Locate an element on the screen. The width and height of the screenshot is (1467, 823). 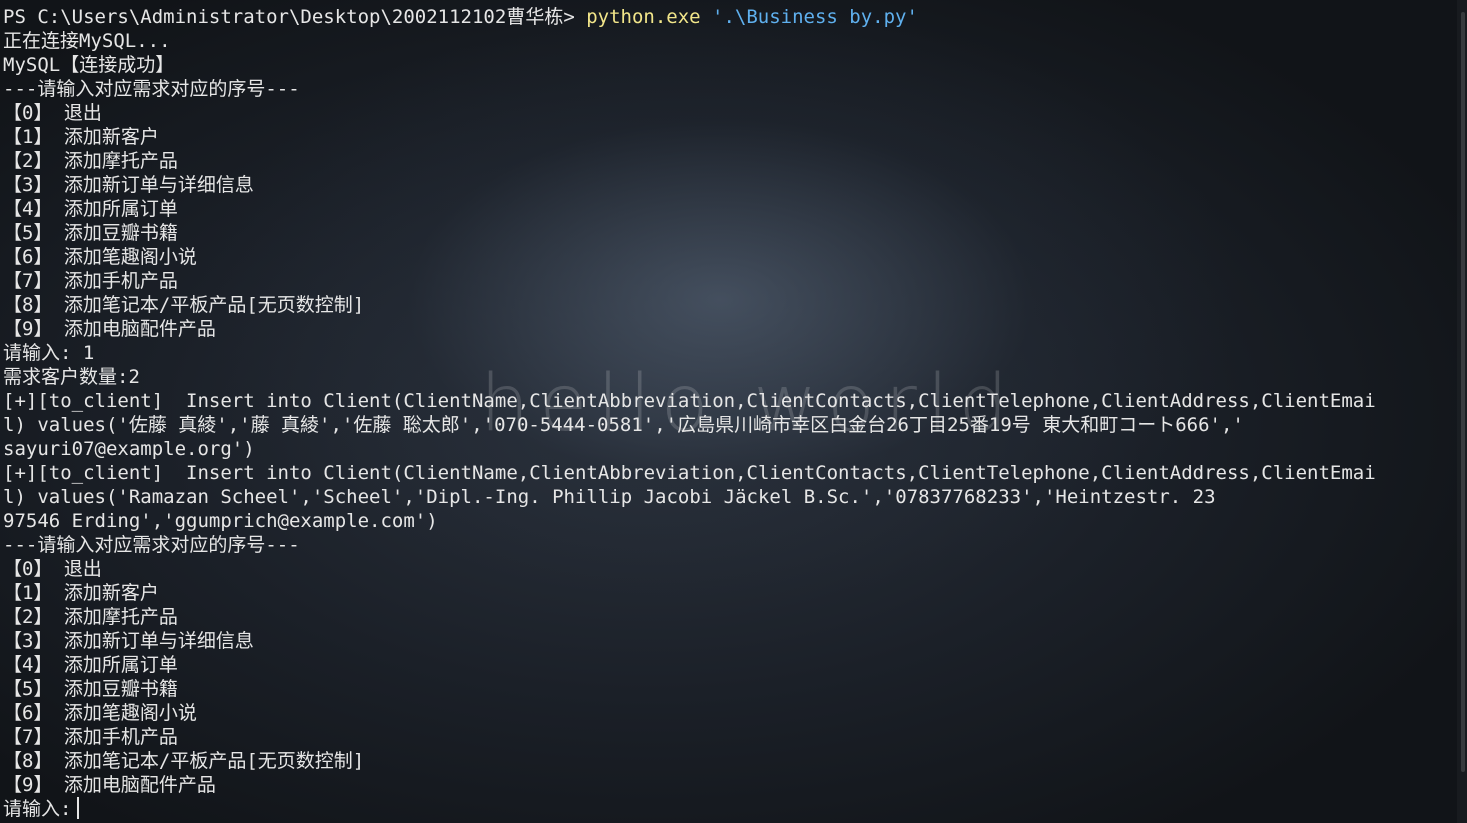
output-line: MySQL【连接成功】 is located at coordinates (89, 65).